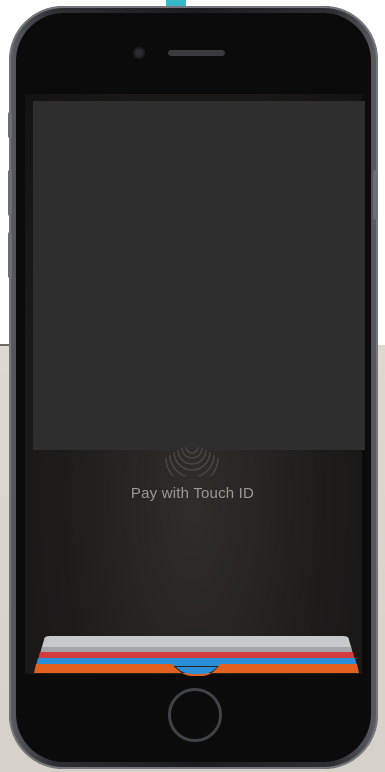 Image resolution: width=385 pixels, height=772 pixels. What do you see at coordinates (10, 125) in the screenshot?
I see `mute-switch` at bounding box center [10, 125].